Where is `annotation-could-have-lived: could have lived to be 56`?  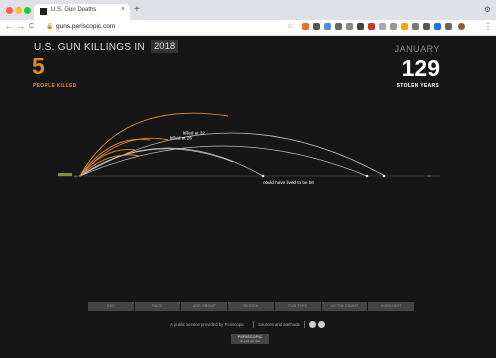 annotation-could-have-lived: could have lived to be 56 is located at coordinates (288, 182).